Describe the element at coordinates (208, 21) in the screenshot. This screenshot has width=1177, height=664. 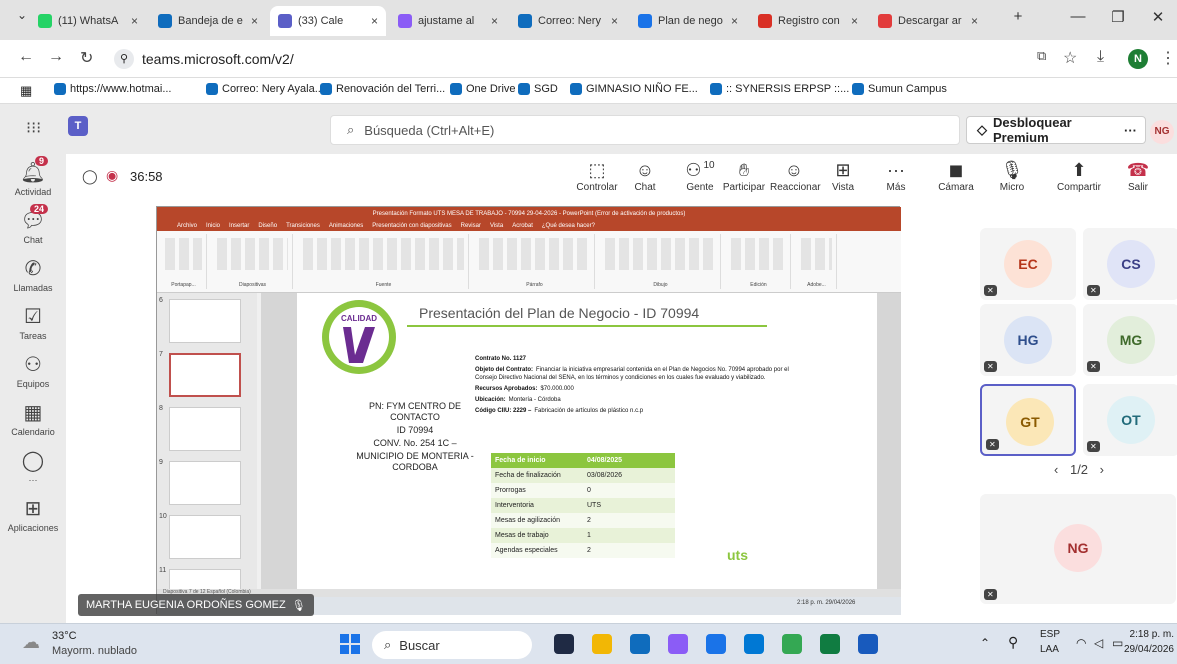
I see `browser-tab: Bandeja de e ×` at that location.